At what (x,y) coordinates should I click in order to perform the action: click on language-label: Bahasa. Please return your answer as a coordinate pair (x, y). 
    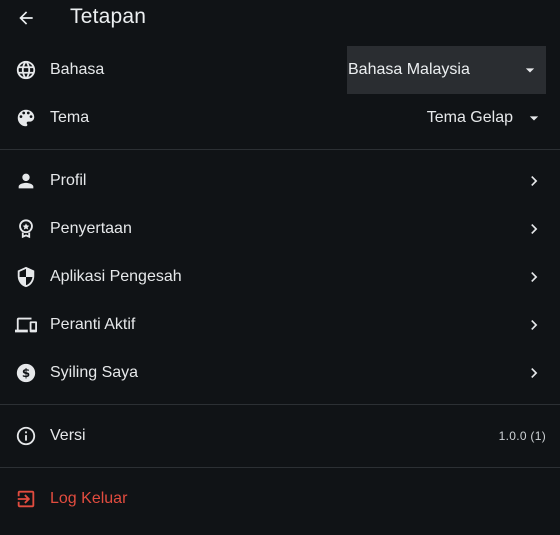
    Looking at the image, I should click on (77, 69).